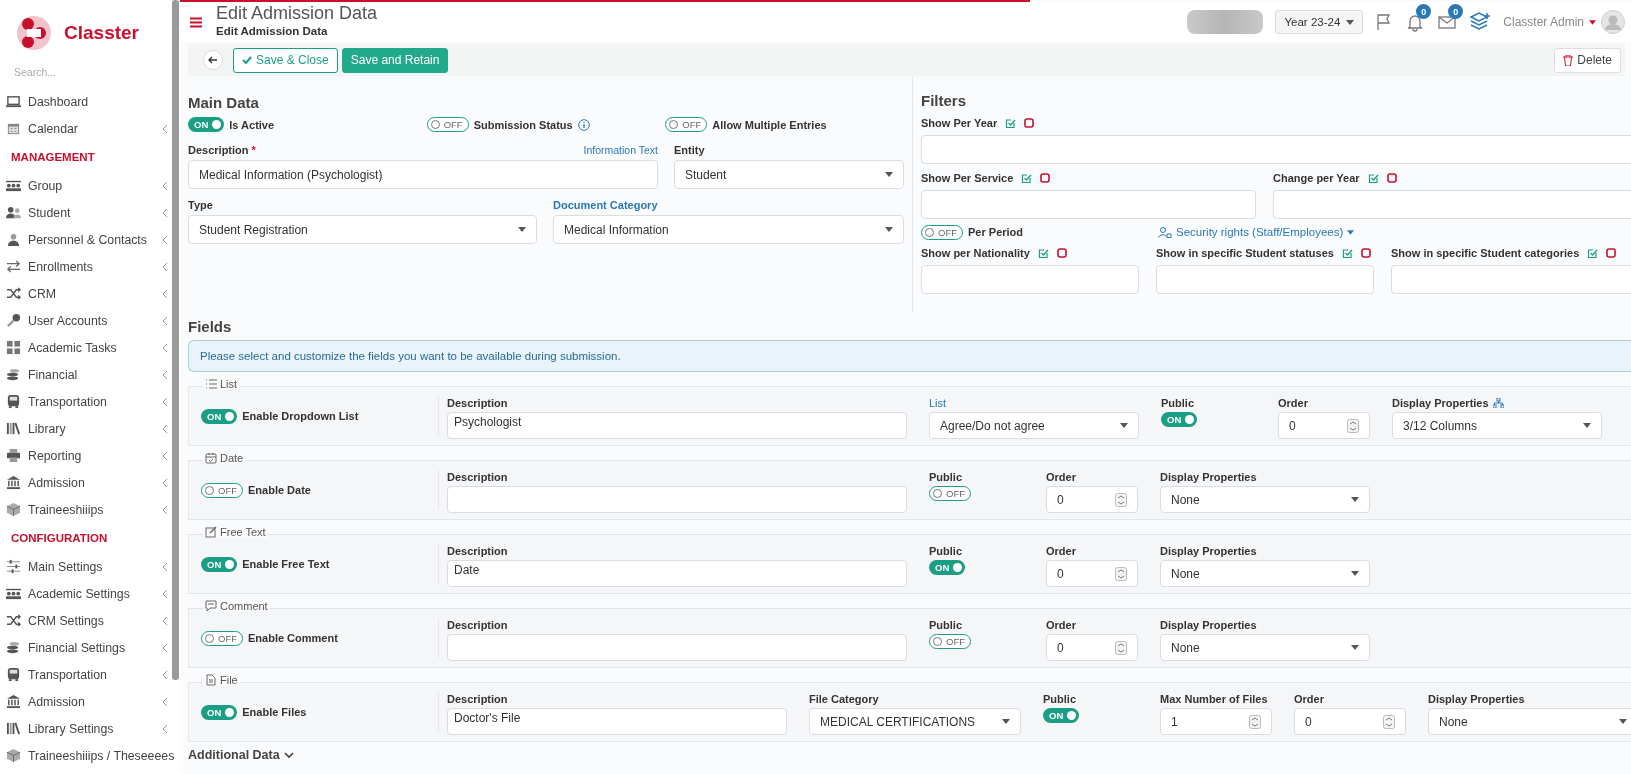  I want to click on sidebar-item: Academic Tasks, so click(86, 347).